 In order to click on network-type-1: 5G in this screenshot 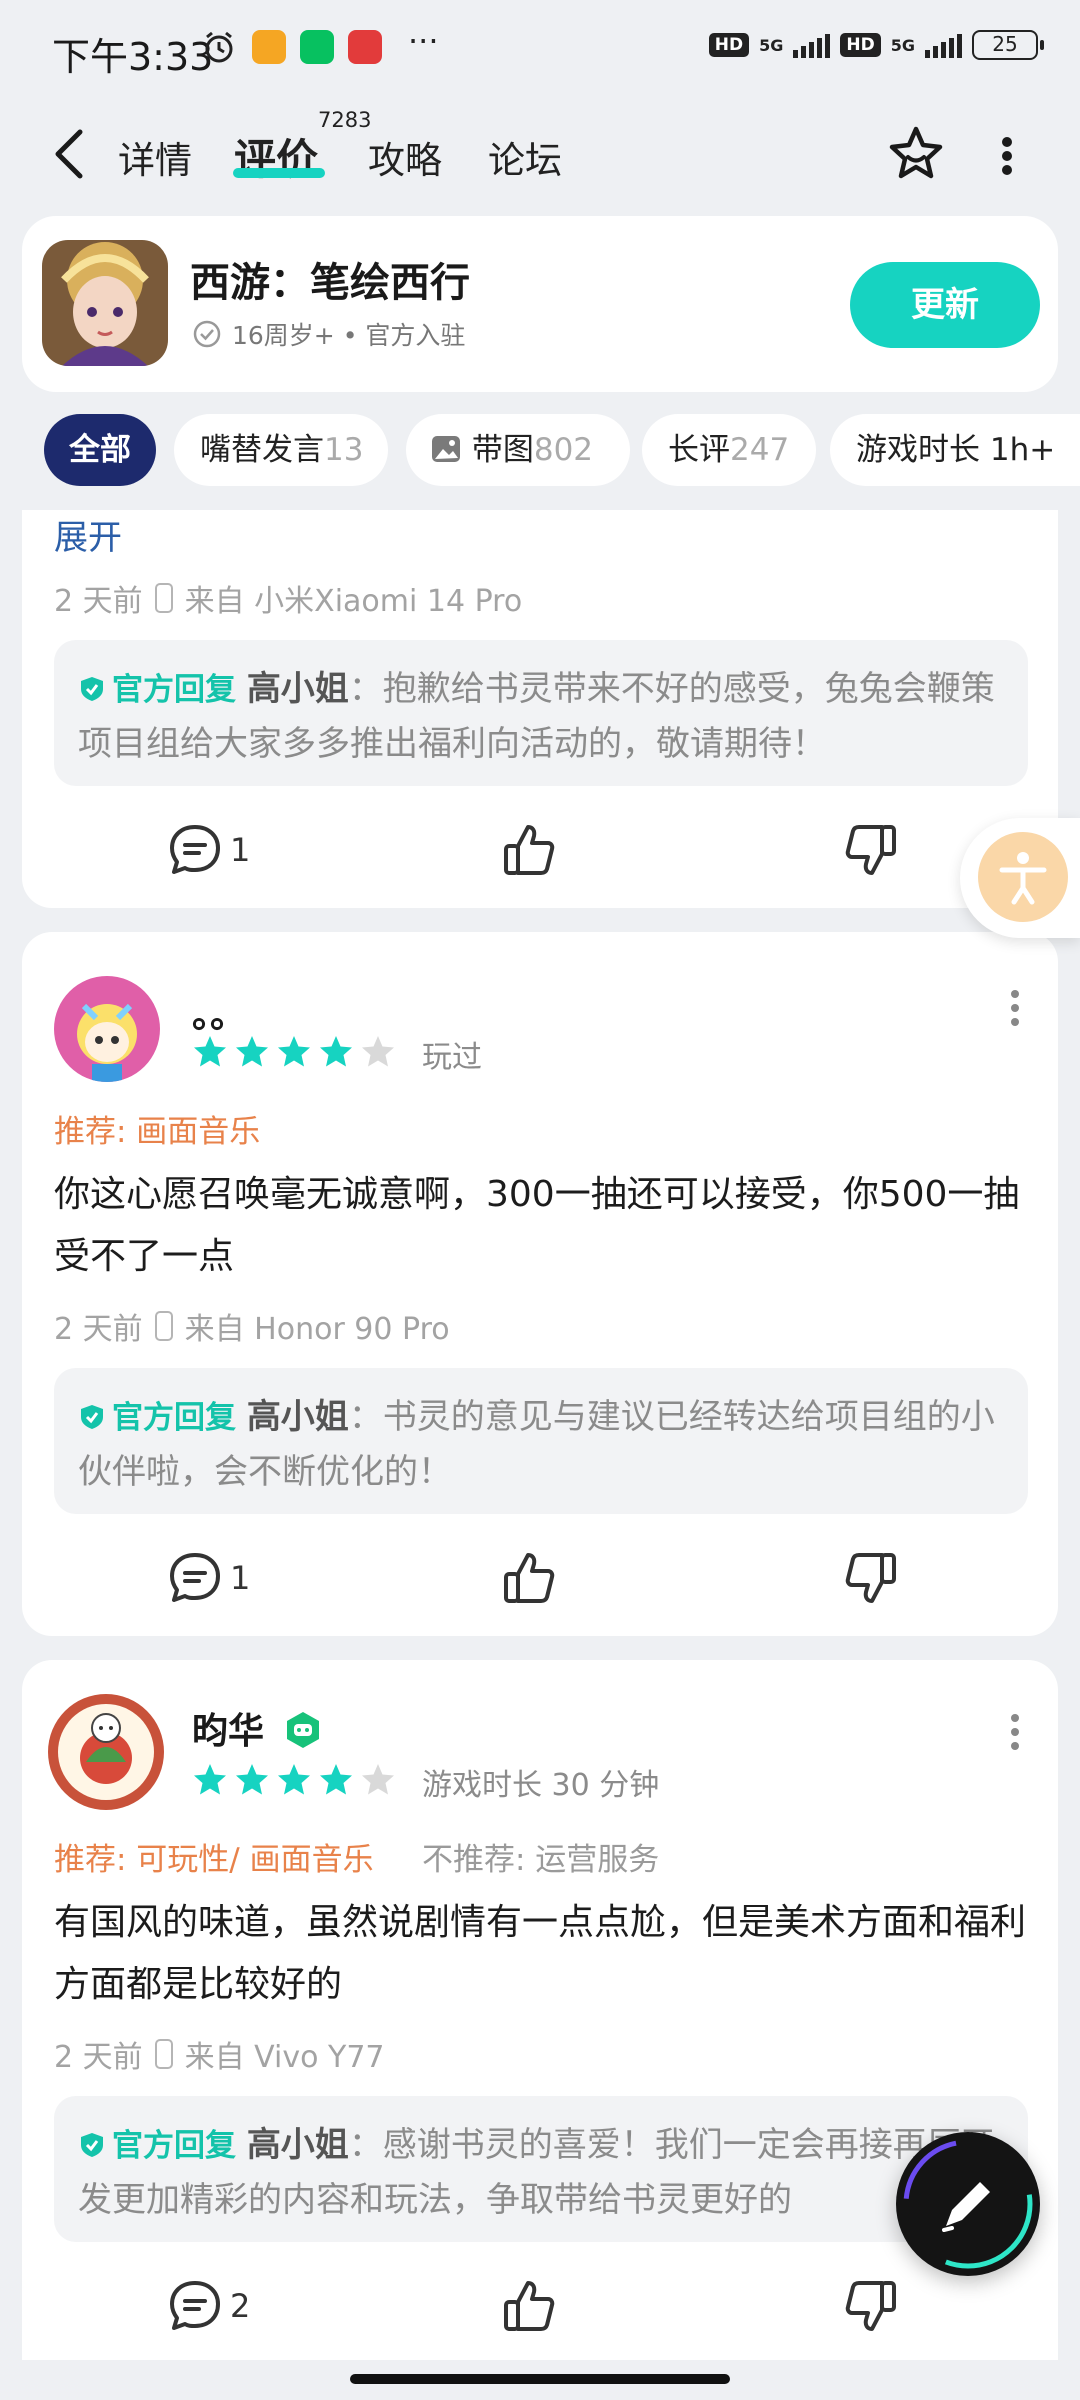, I will do `click(771, 45)`.